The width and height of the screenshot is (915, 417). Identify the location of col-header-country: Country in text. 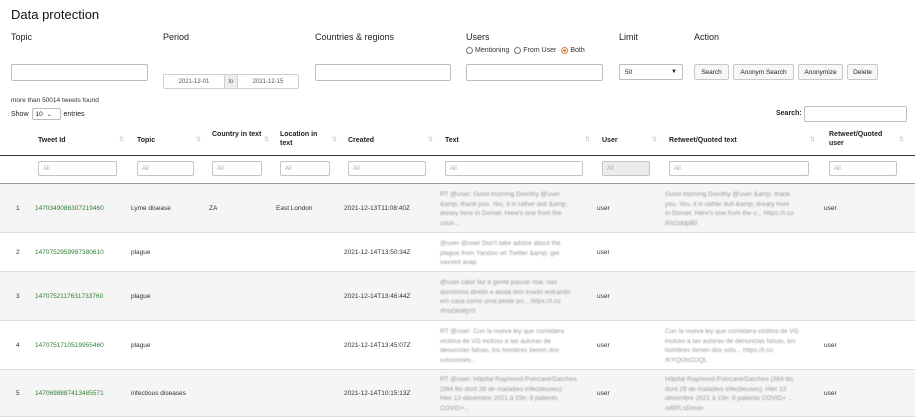
(237, 134).